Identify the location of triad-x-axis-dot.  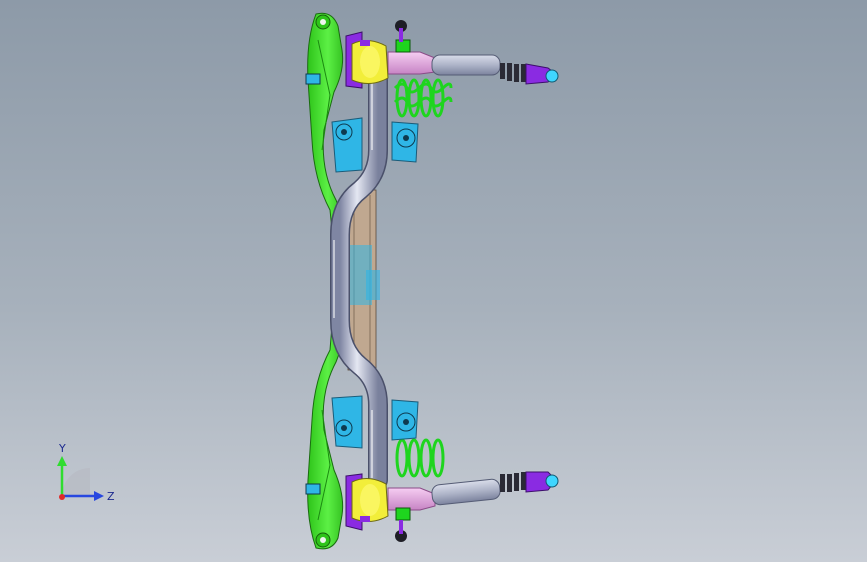
(62, 497).